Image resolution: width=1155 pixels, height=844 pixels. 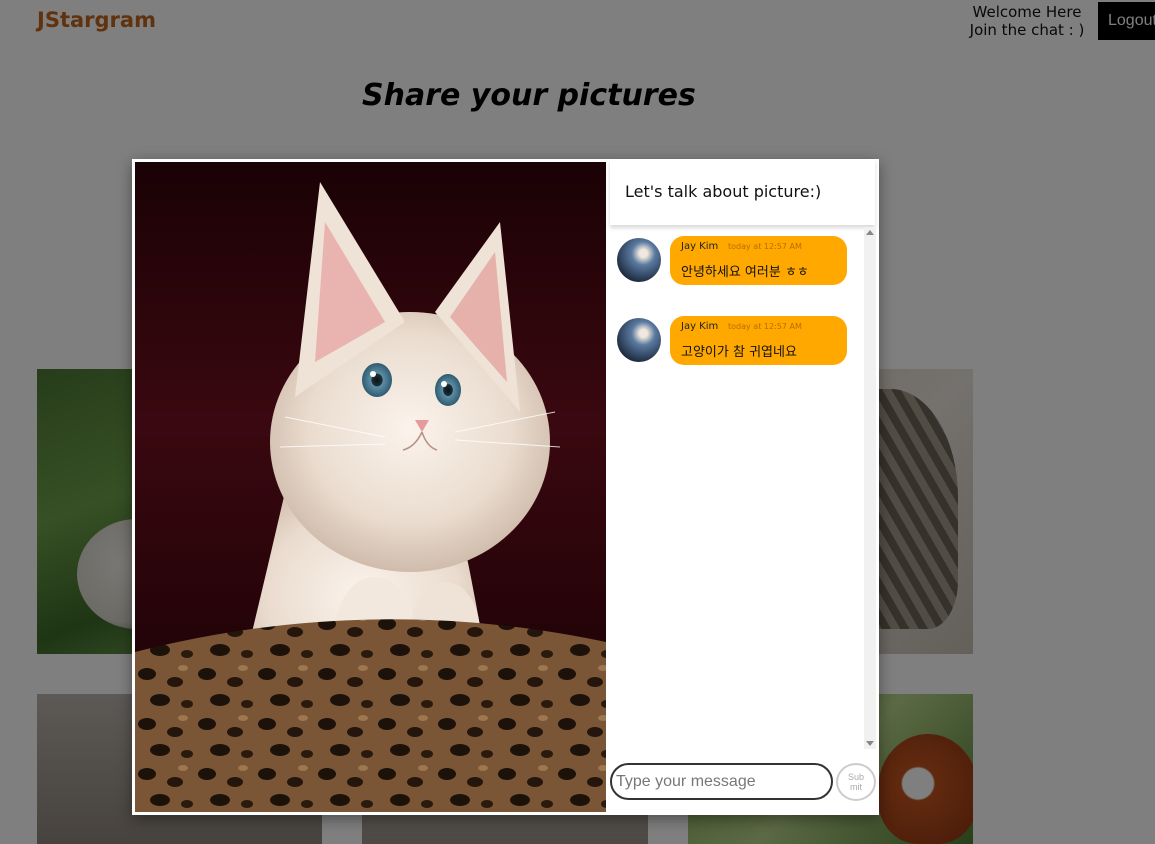 I want to click on message-bubble: Jay Kim today at 12:57 AM 고양이가 참 귀엽네요, so click(x=758, y=340).